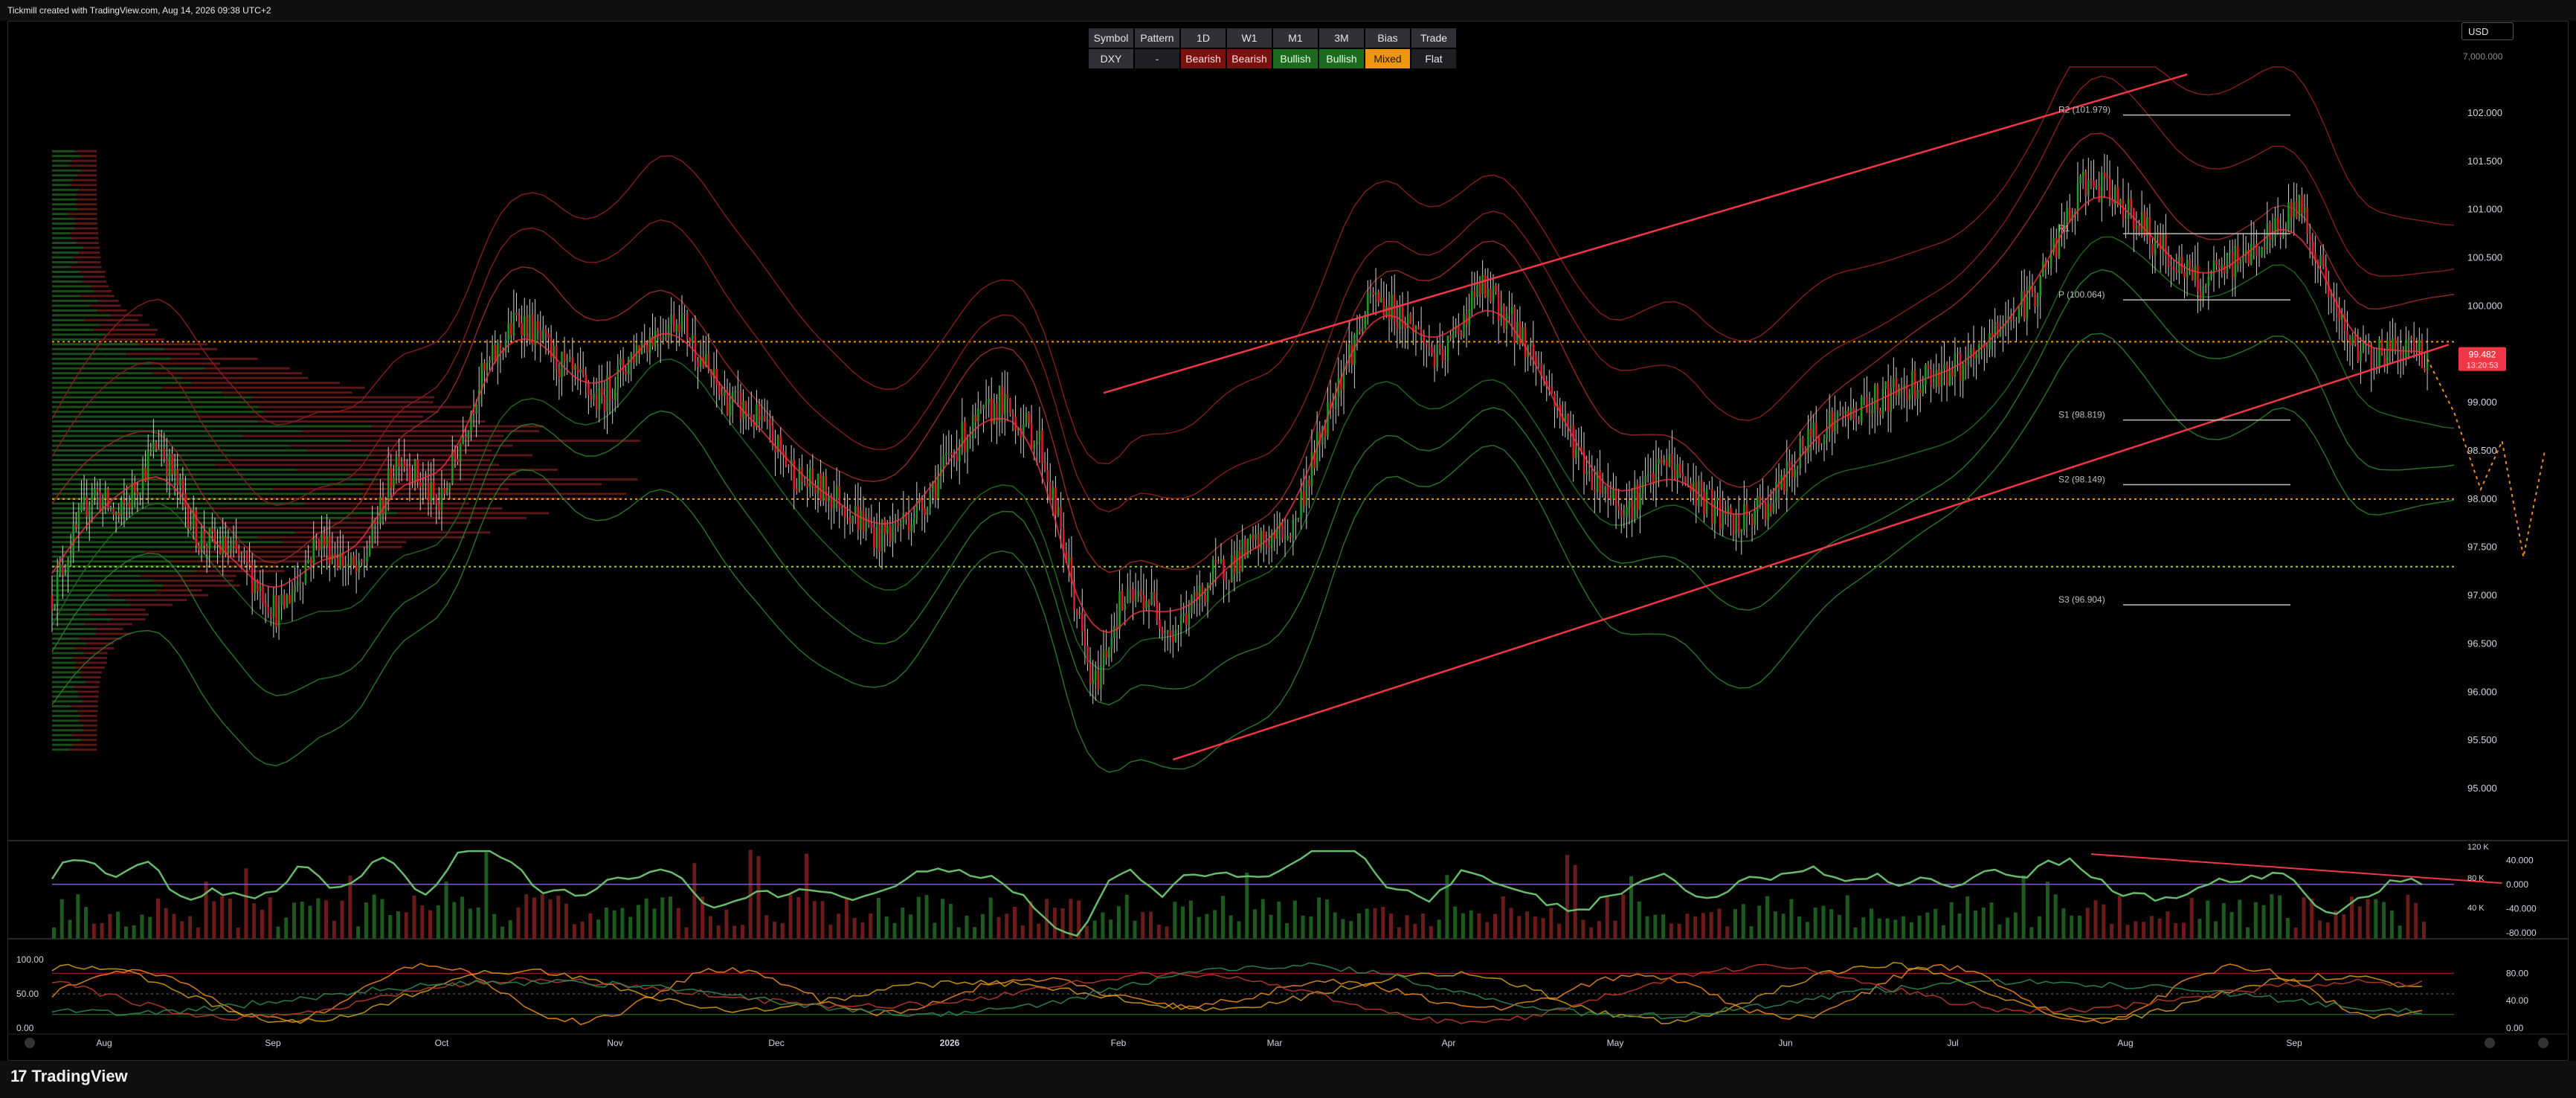 This screenshot has height=1098, width=2576. What do you see at coordinates (2490, 1043) in the screenshot?
I see `auto-scale-icon` at bounding box center [2490, 1043].